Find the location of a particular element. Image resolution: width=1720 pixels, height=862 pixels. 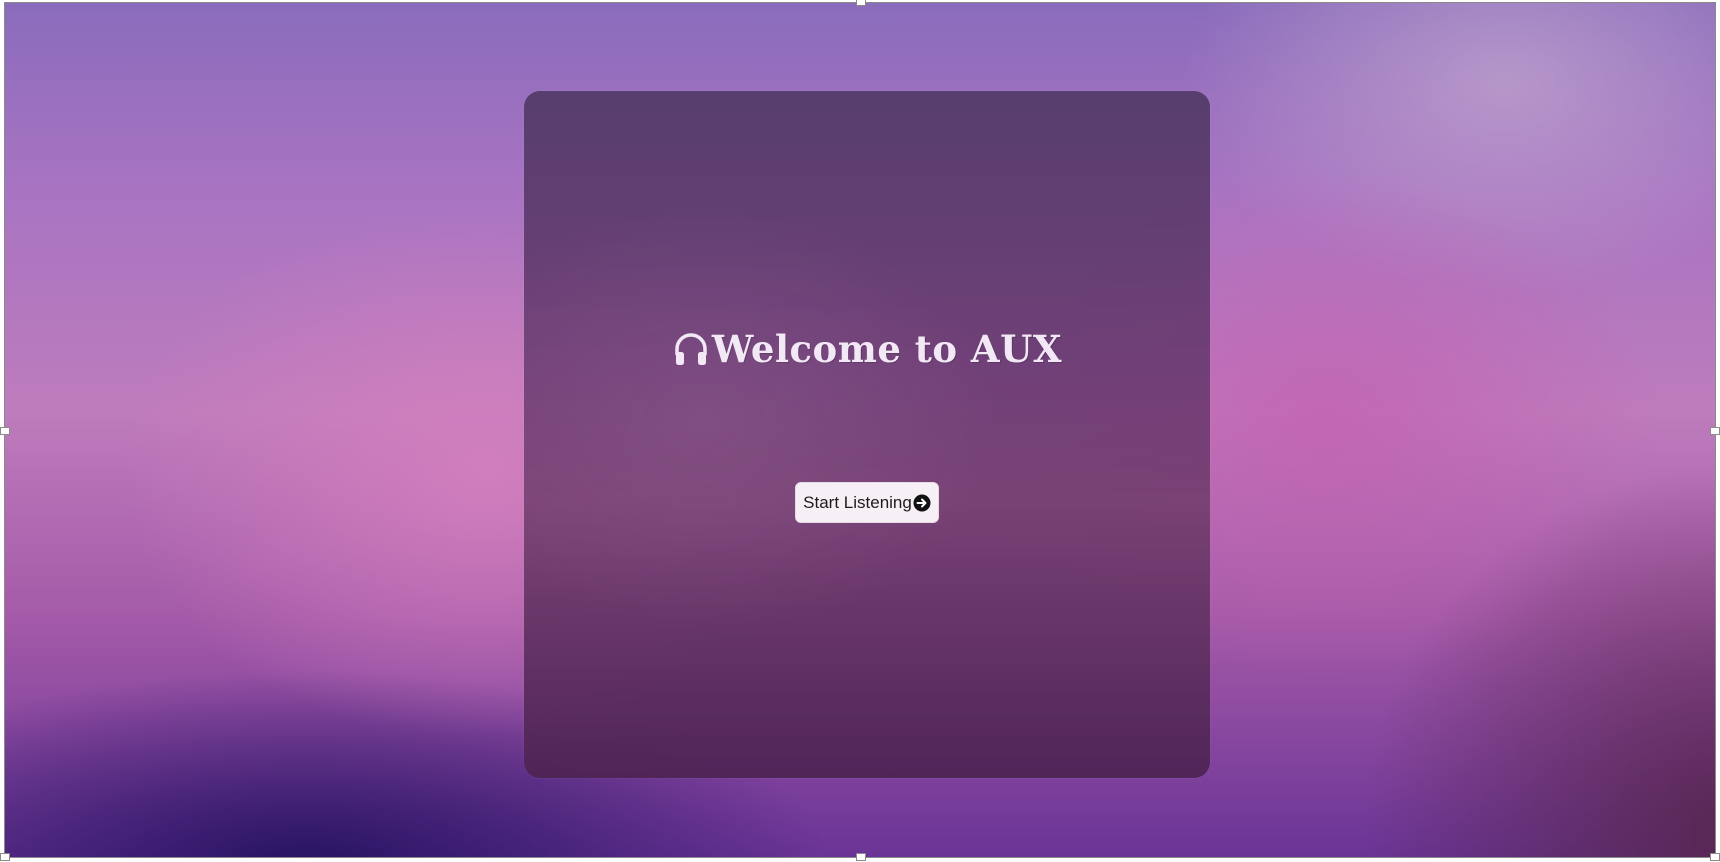

resize-handle-bottom-left is located at coordinates (5, 857).